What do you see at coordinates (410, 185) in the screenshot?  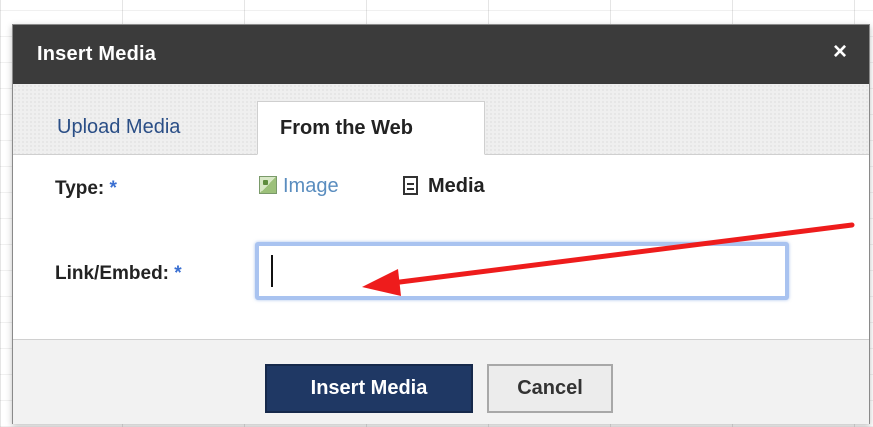 I see `document-icon` at bounding box center [410, 185].